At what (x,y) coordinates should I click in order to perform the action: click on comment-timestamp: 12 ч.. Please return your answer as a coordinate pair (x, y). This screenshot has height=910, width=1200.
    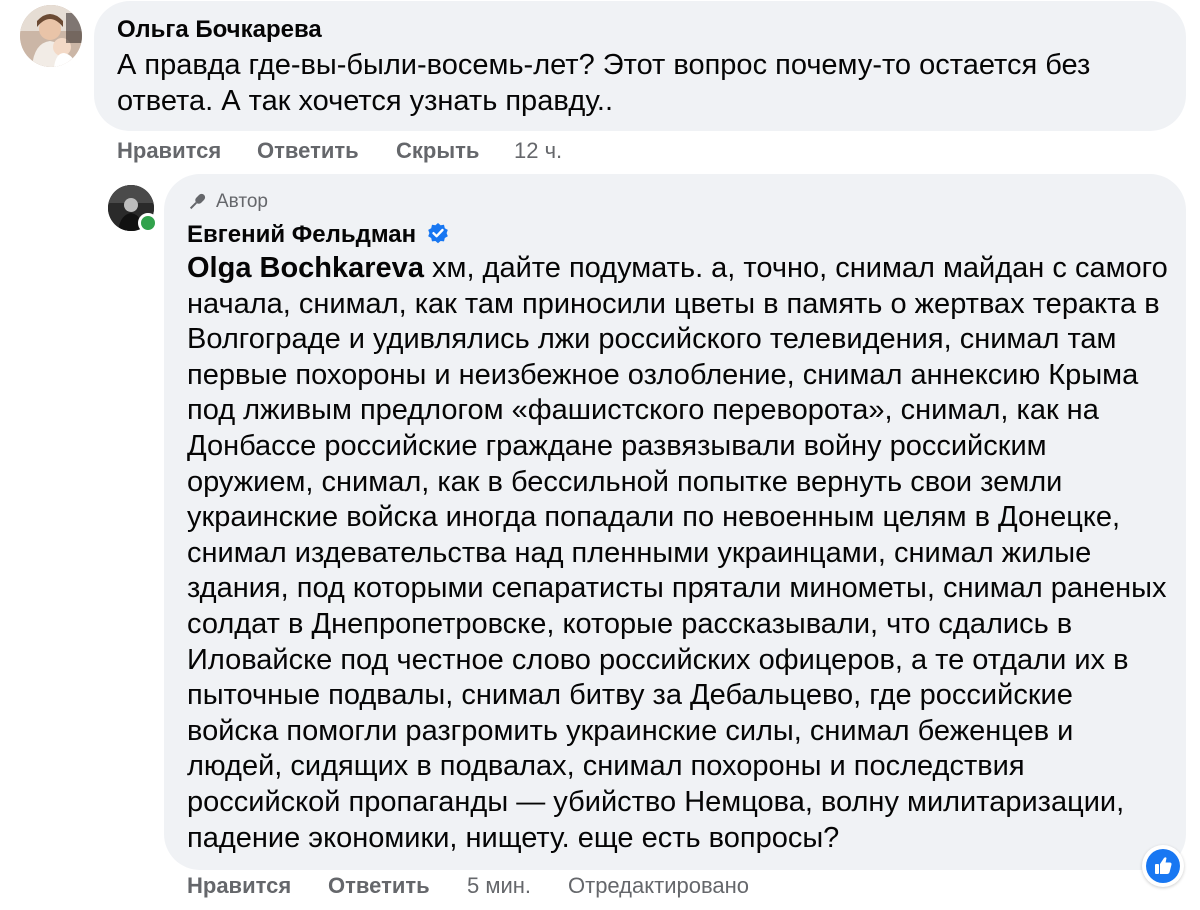
    Looking at the image, I should click on (538, 151).